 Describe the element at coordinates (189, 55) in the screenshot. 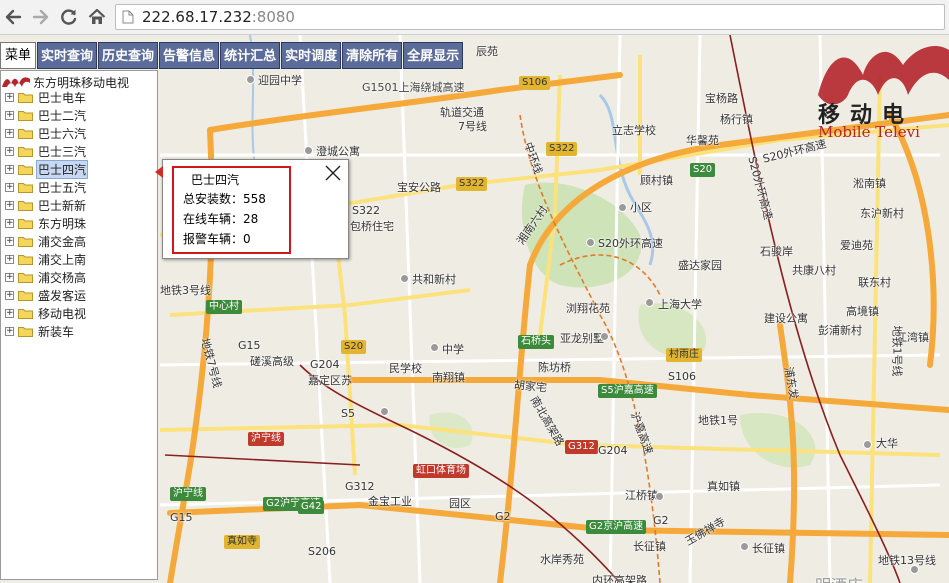

I see `alarm-info-button: 告警信息` at that location.